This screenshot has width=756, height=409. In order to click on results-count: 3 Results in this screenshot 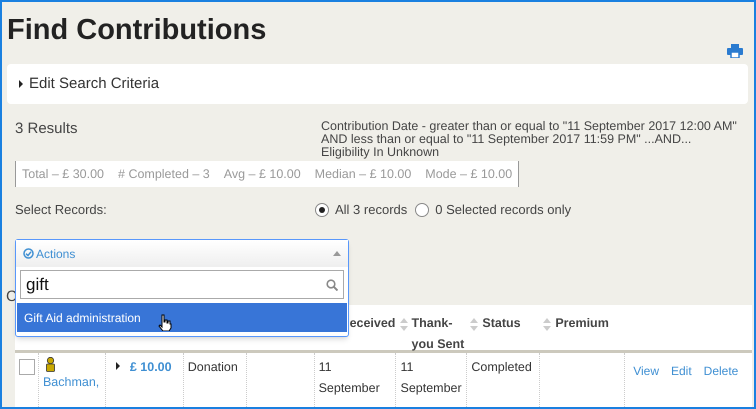, I will do `click(46, 129)`.